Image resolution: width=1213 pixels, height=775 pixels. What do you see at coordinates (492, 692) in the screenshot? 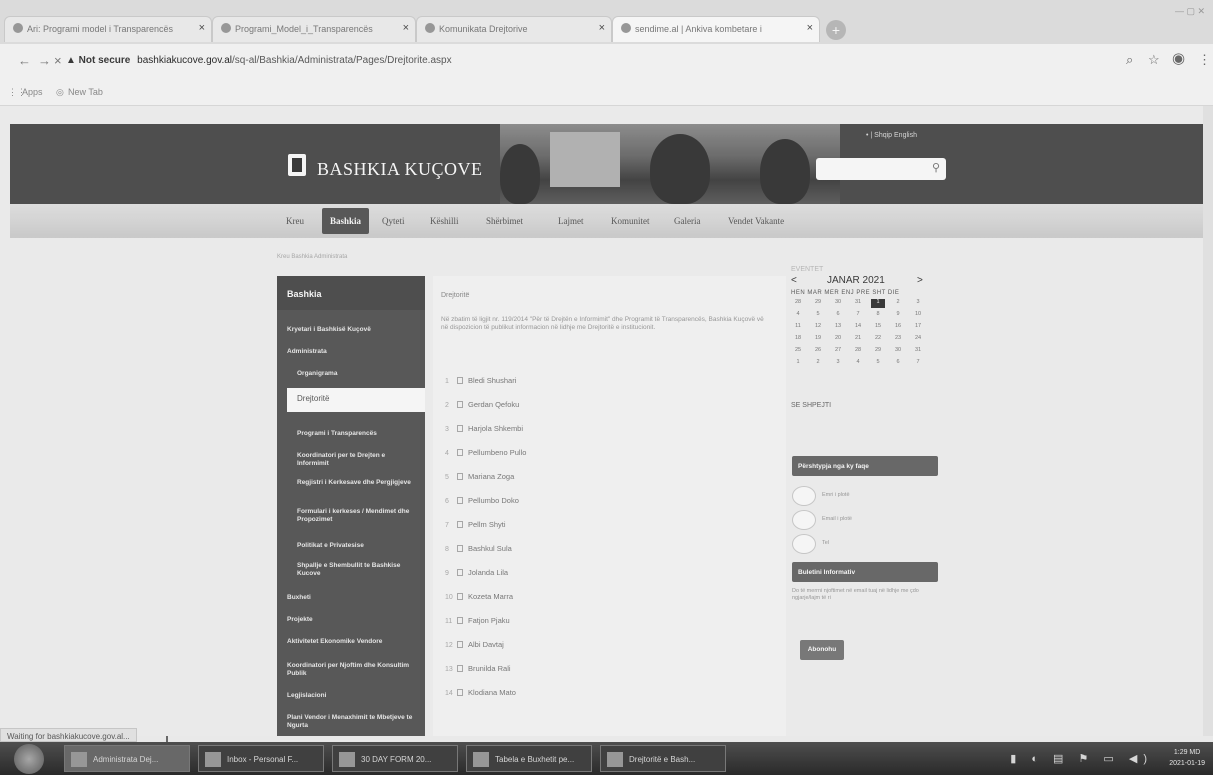
I see `document-link: Klodiana Mato` at bounding box center [492, 692].